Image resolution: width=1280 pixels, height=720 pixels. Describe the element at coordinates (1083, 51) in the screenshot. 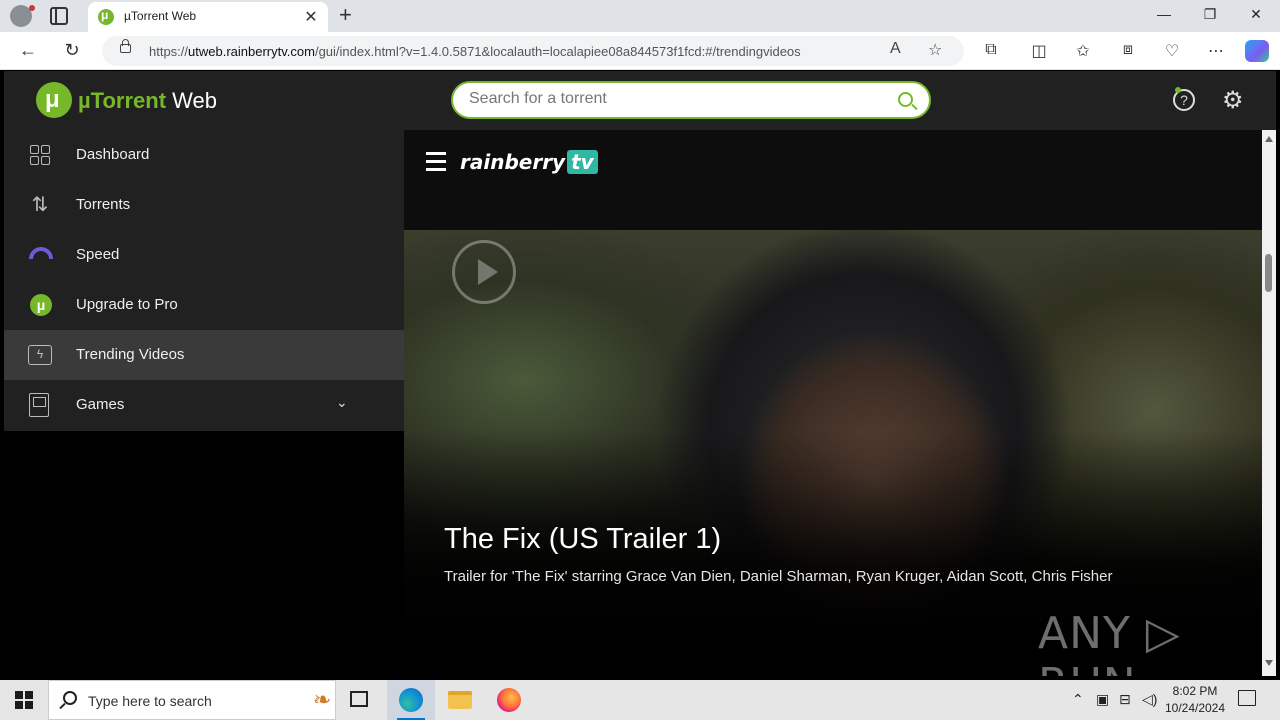

I see `favorites-icon: ✩` at that location.